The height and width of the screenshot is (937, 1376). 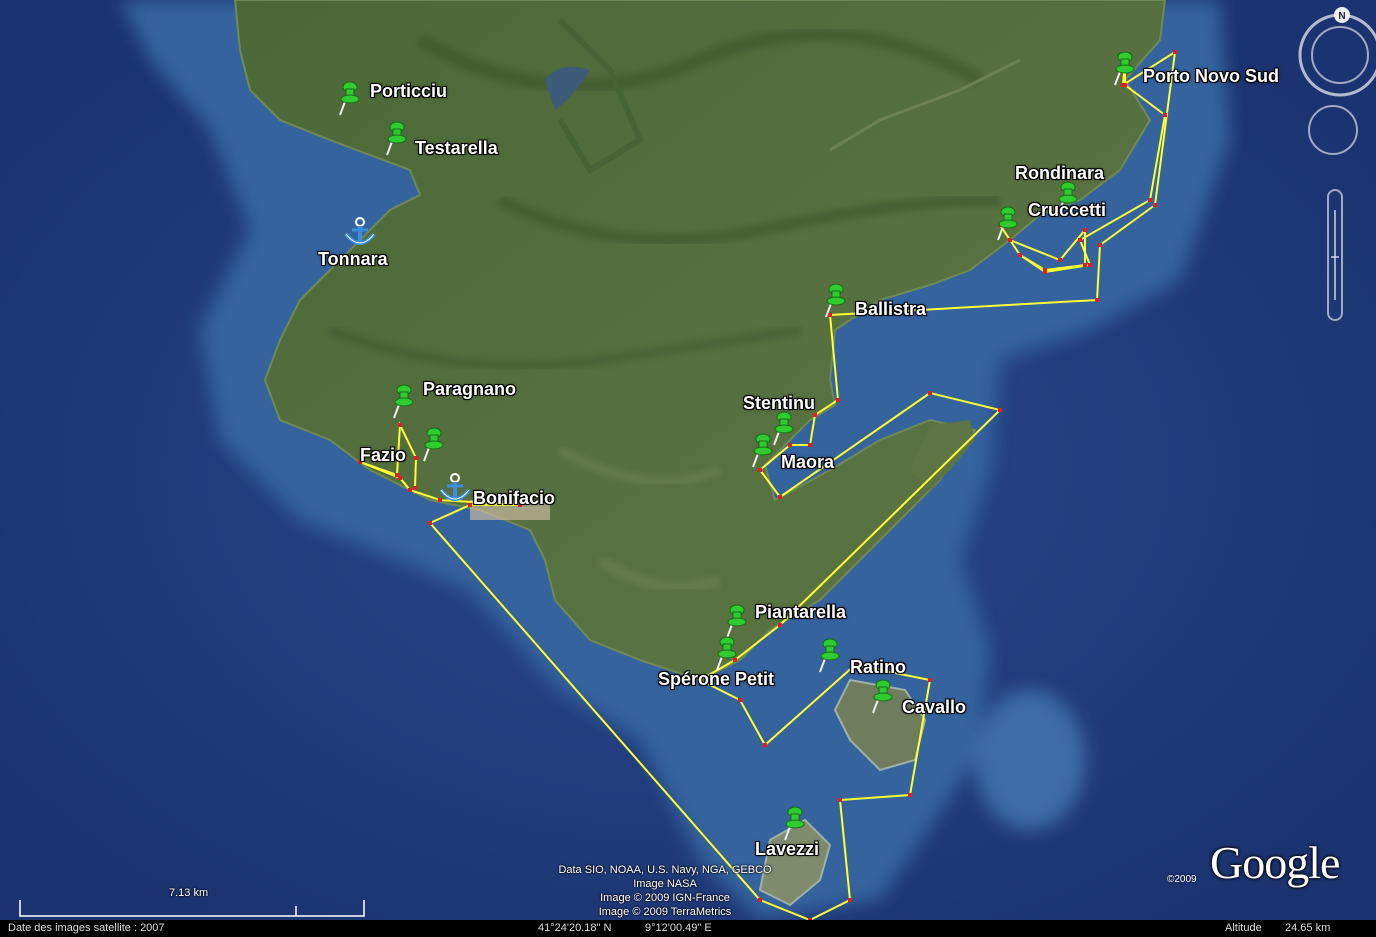 What do you see at coordinates (1182, 879) in the screenshot?
I see `logo-year: ©2009` at bounding box center [1182, 879].